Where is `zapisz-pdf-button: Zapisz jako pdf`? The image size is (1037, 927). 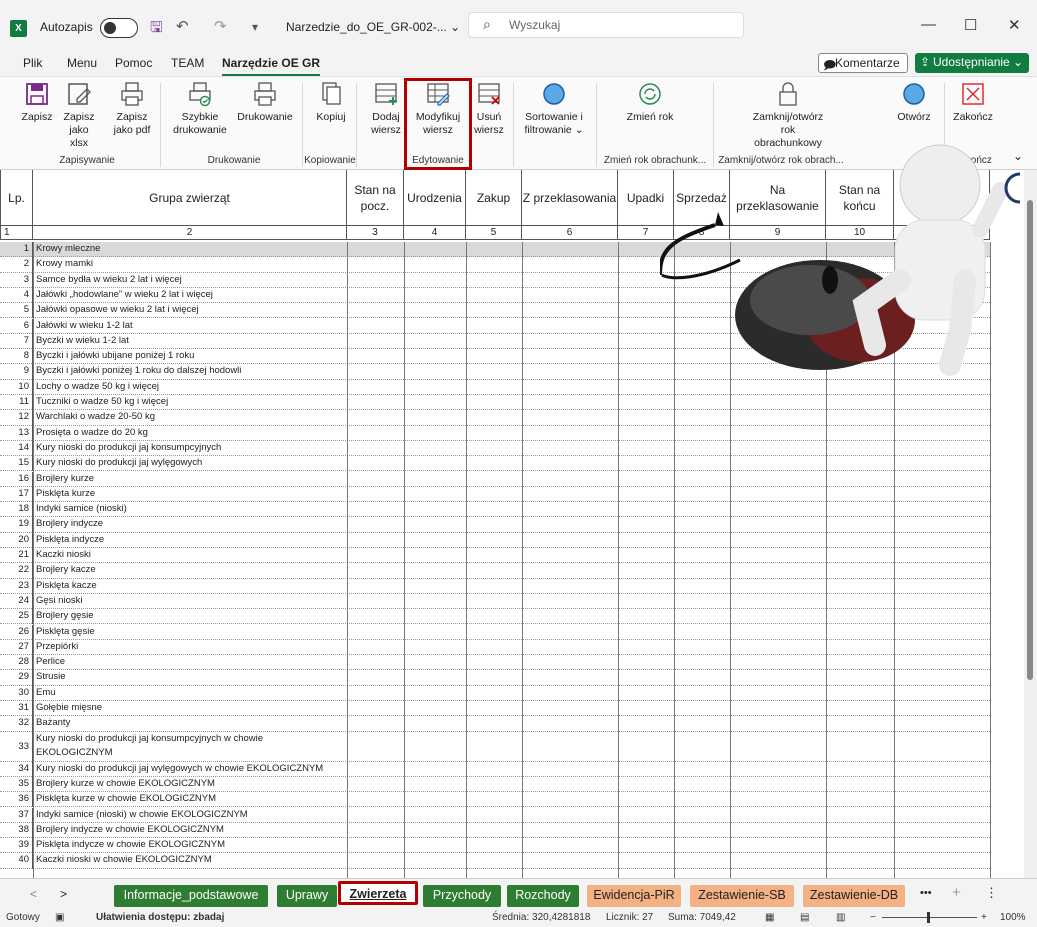
zapisz-pdf-button: Zapisz jako pdf is located at coordinates (132, 109).